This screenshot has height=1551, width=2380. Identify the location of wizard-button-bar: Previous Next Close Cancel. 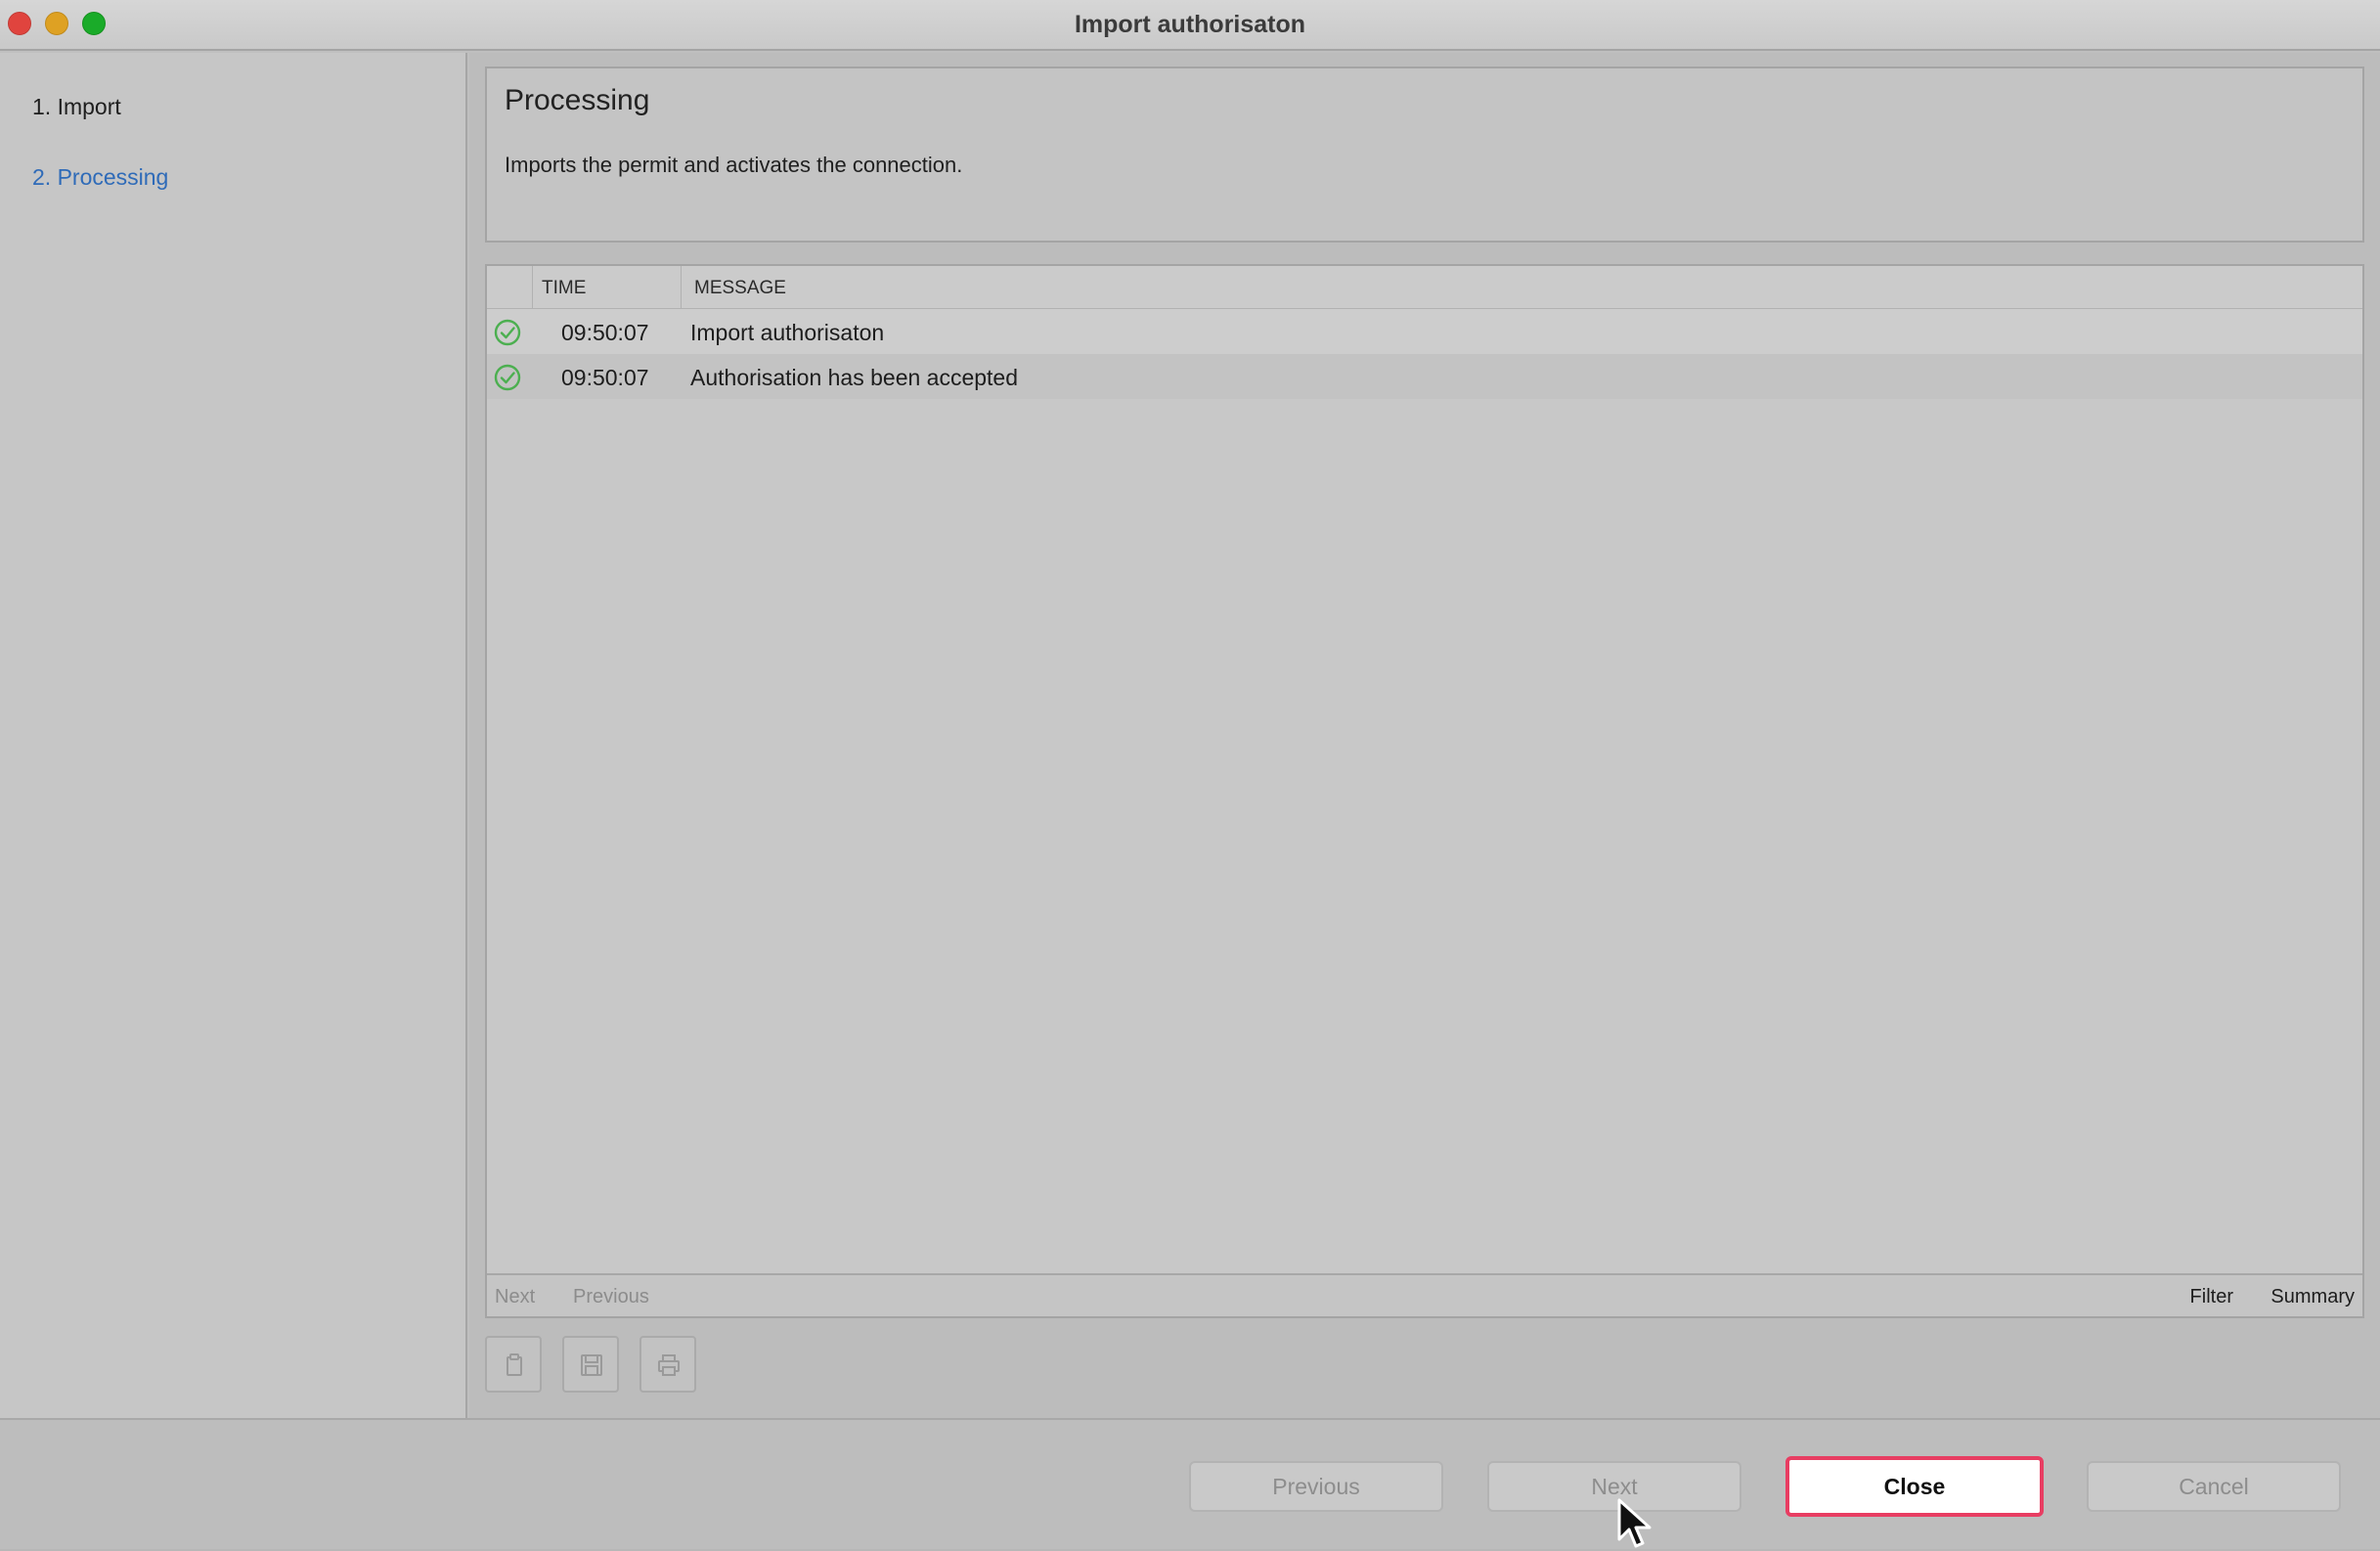
(1190, 1484).